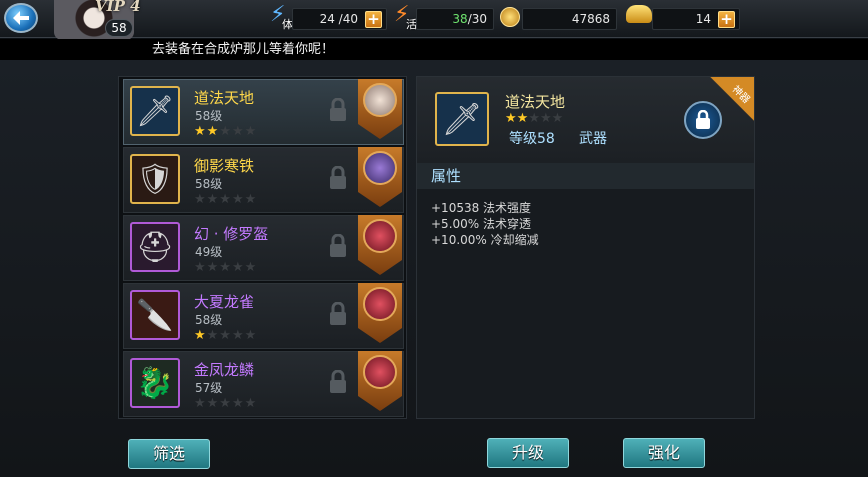 Image resolution: width=868 pixels, height=477 pixels. What do you see at coordinates (119, 28) in the screenshot?
I see `player-level-badge: 58` at bounding box center [119, 28].